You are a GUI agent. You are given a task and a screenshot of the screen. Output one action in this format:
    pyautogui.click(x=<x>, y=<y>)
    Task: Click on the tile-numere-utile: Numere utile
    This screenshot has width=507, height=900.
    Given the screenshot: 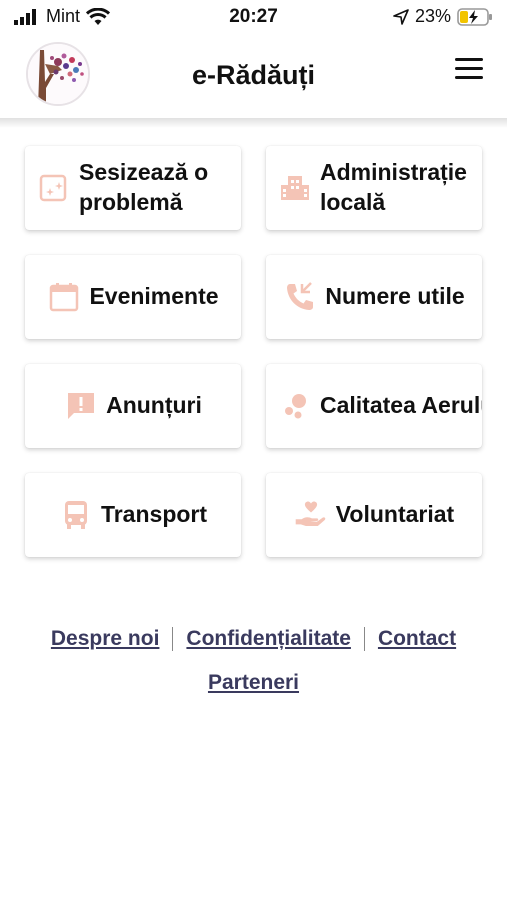 What is the action you would take?
    pyautogui.click(x=374, y=297)
    